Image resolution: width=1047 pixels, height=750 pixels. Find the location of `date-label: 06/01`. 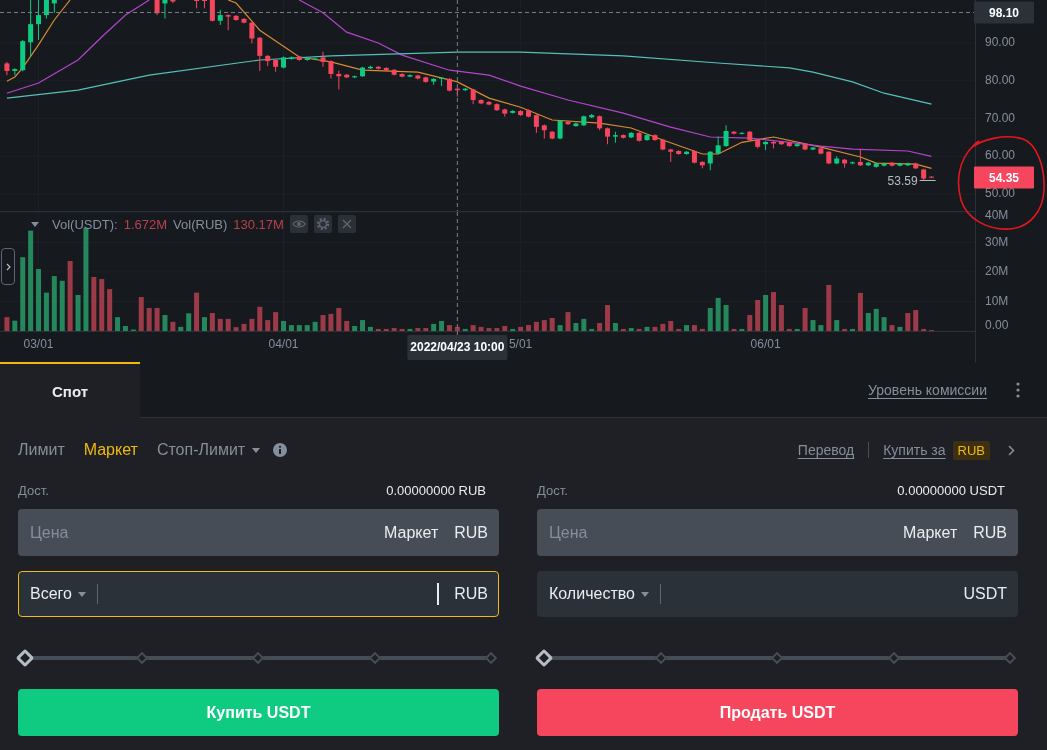

date-label: 06/01 is located at coordinates (765, 344).